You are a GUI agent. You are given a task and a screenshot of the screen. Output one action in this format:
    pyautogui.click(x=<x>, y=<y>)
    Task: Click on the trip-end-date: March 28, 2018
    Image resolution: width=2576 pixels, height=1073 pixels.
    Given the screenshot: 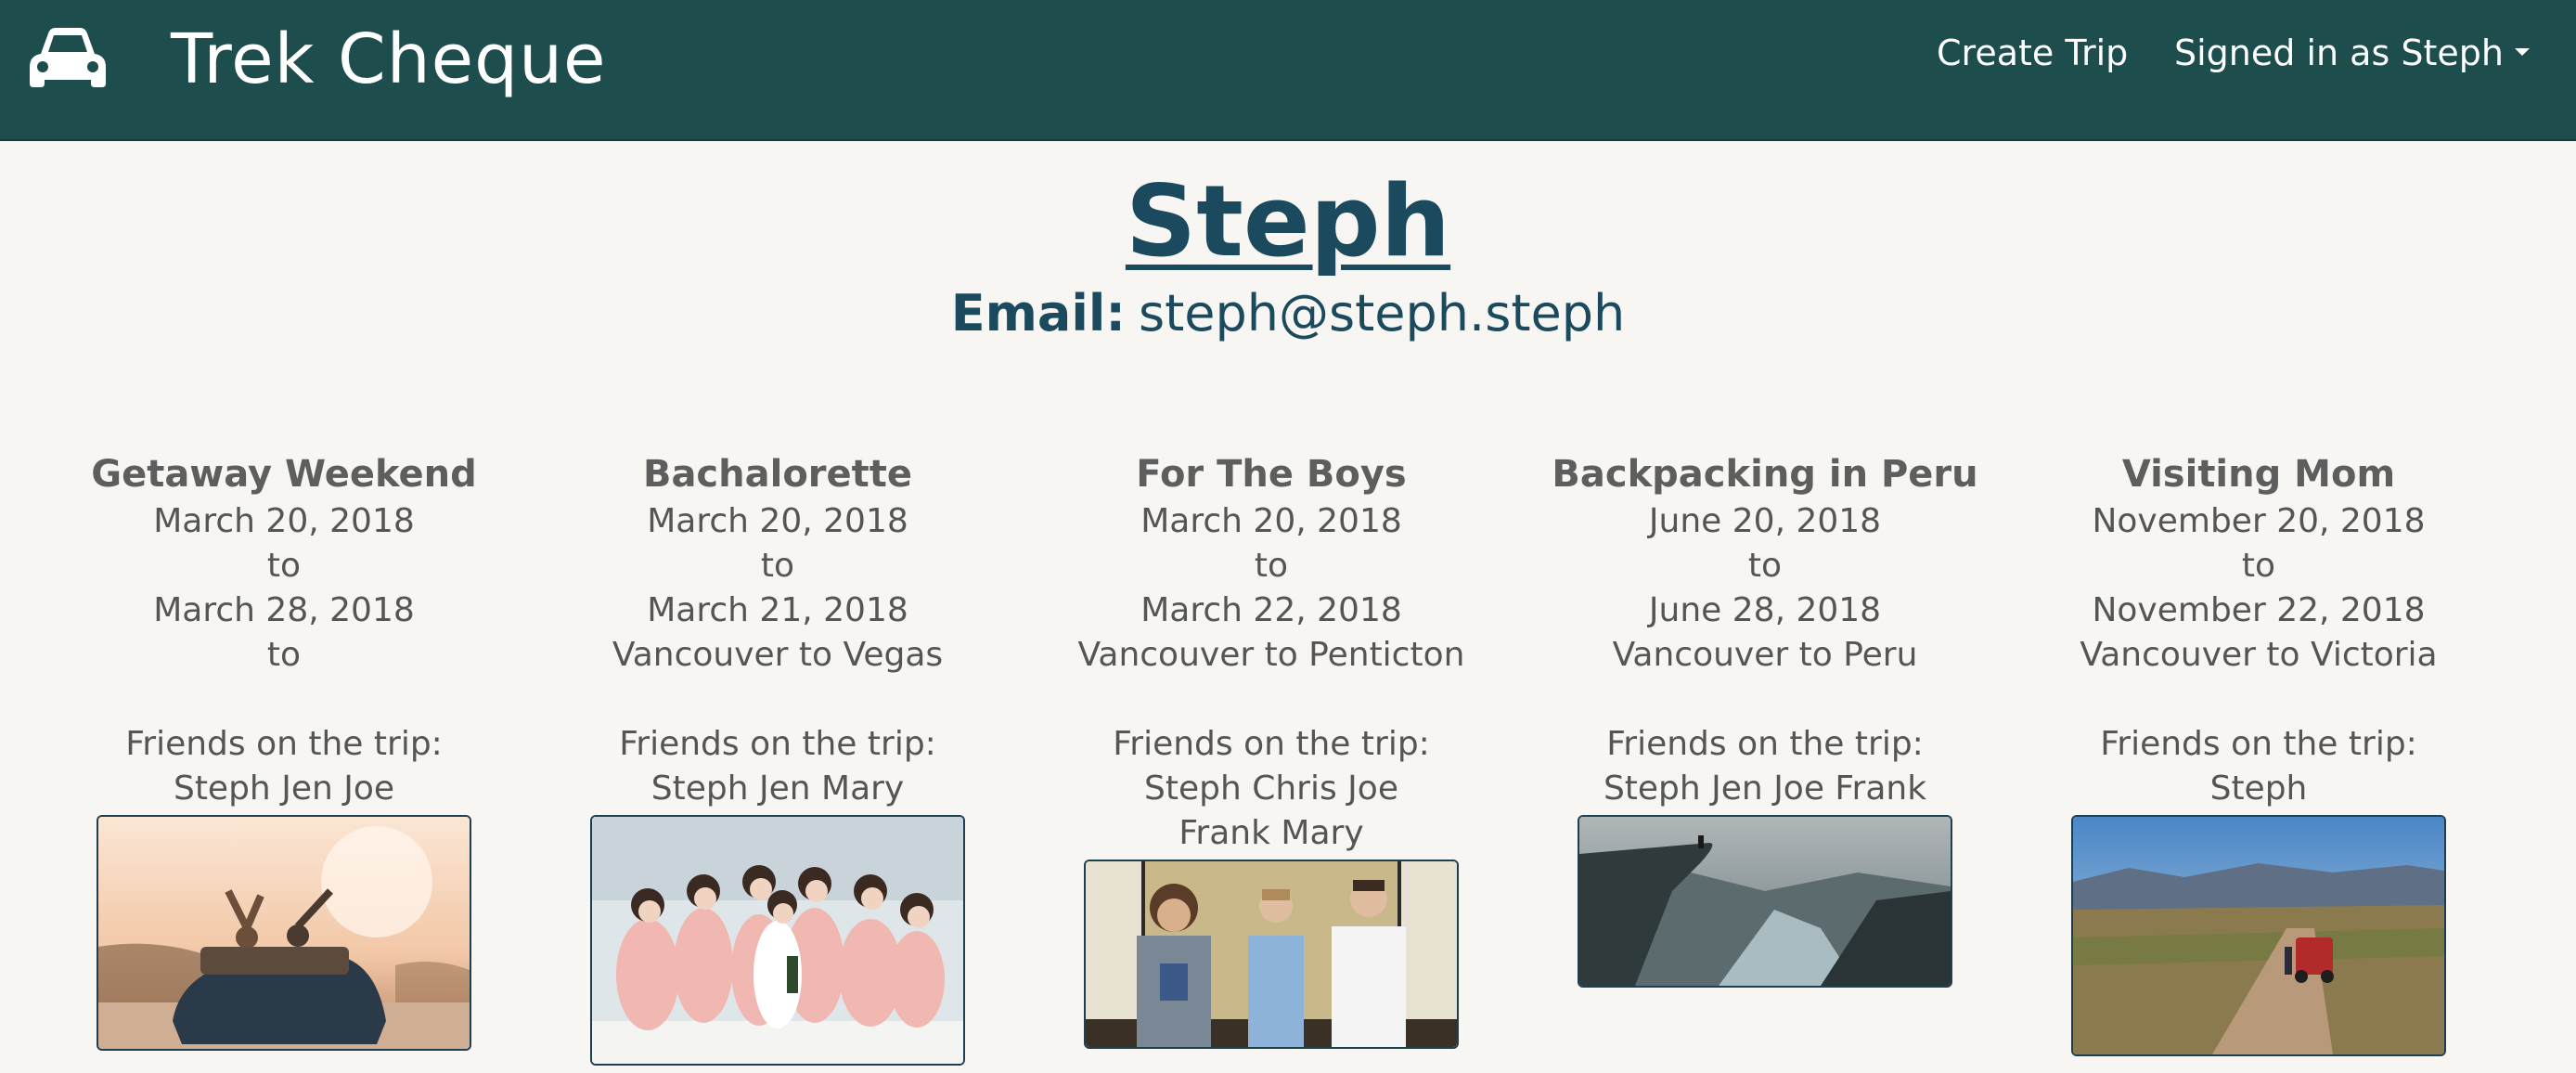 What is the action you would take?
    pyautogui.click(x=284, y=610)
    